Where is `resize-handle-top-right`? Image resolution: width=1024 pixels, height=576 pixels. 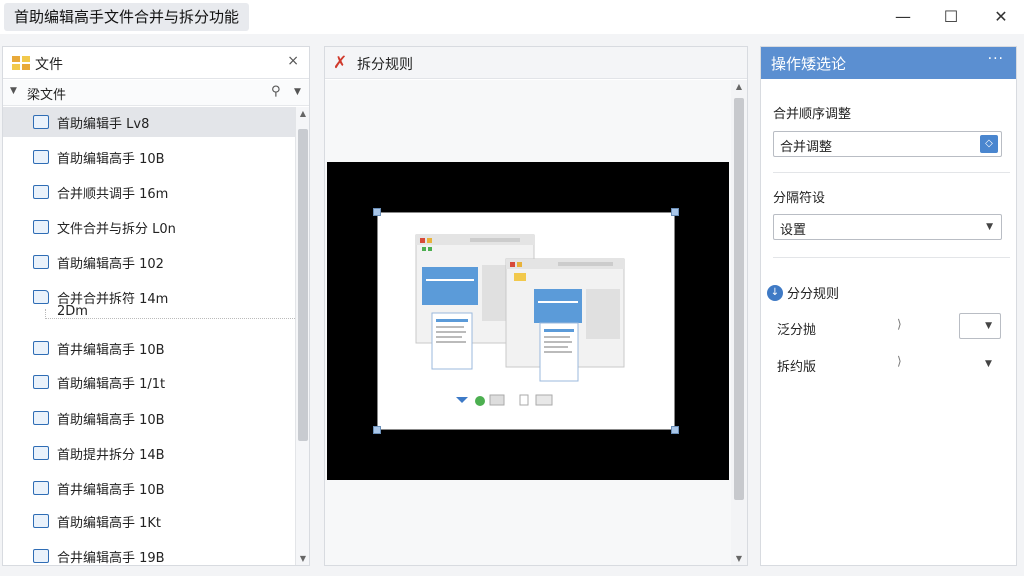
resize-handle-top-right is located at coordinates (675, 212).